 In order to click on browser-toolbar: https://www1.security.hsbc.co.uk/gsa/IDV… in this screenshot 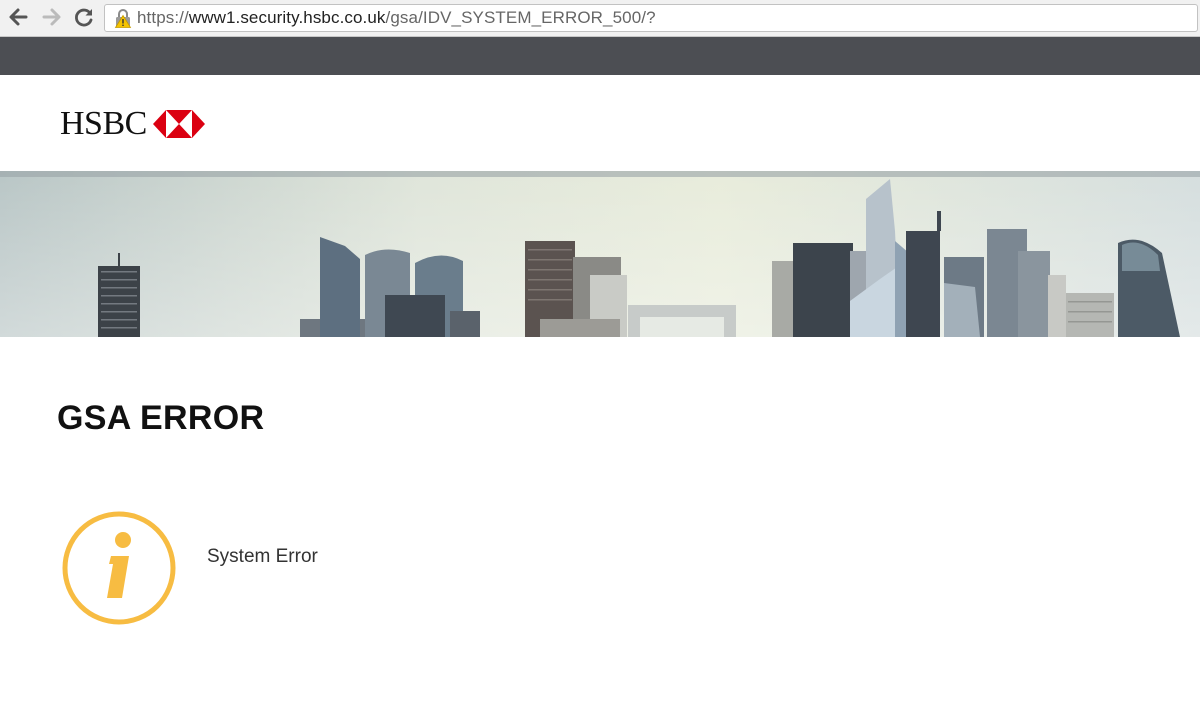, I will do `click(600, 18)`.